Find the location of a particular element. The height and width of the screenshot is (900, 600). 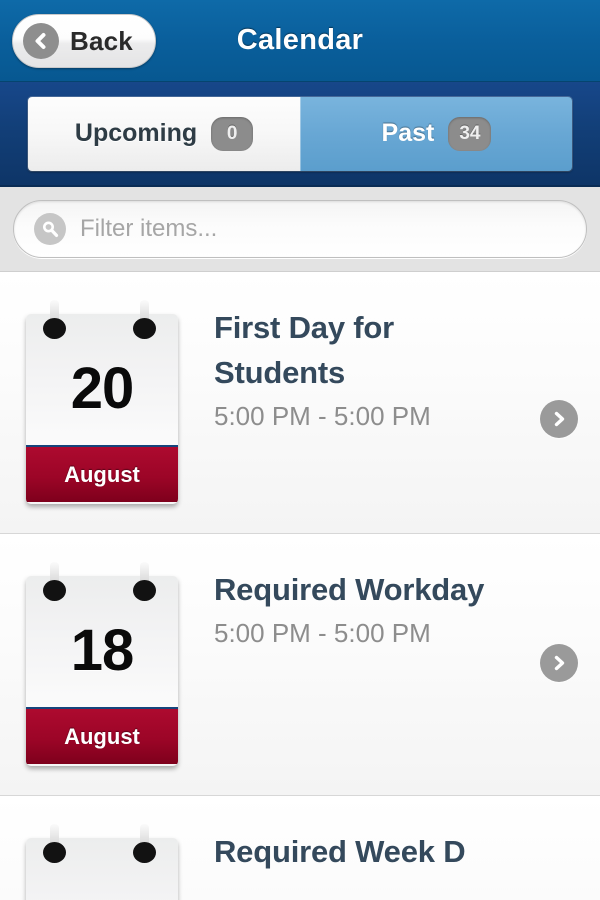

tab-upcoming-label: Upcoming is located at coordinates (136, 133).